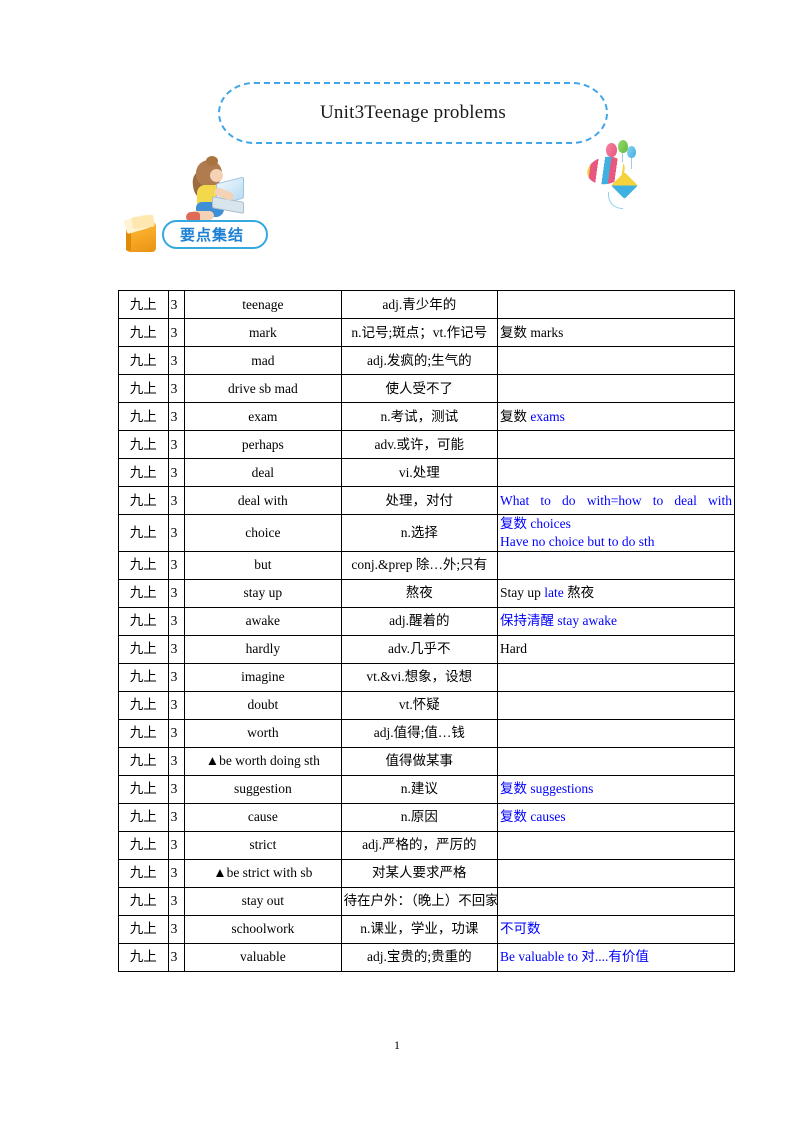 Image resolution: width=794 pixels, height=1123 pixels. What do you see at coordinates (419, 565) in the screenshot?
I see `cell-meaning: conj.&prep 除…外;只有` at bounding box center [419, 565].